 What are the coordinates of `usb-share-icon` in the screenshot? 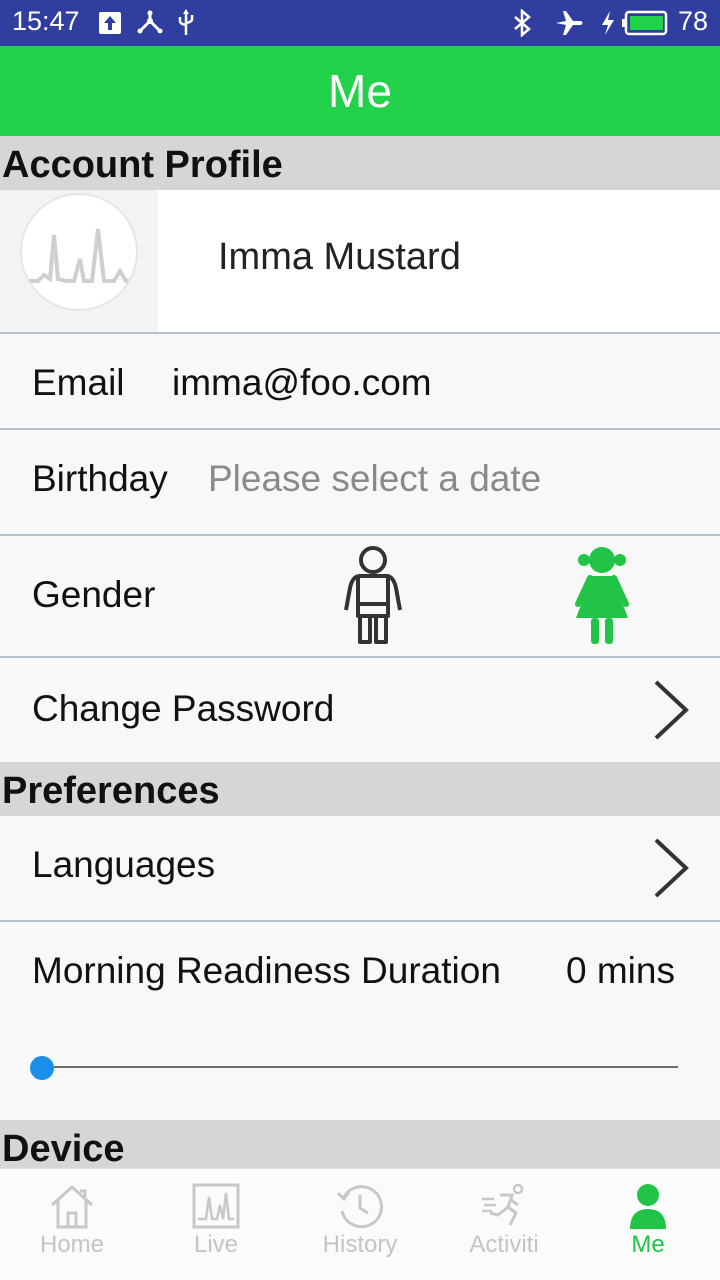 It's located at (150, 23).